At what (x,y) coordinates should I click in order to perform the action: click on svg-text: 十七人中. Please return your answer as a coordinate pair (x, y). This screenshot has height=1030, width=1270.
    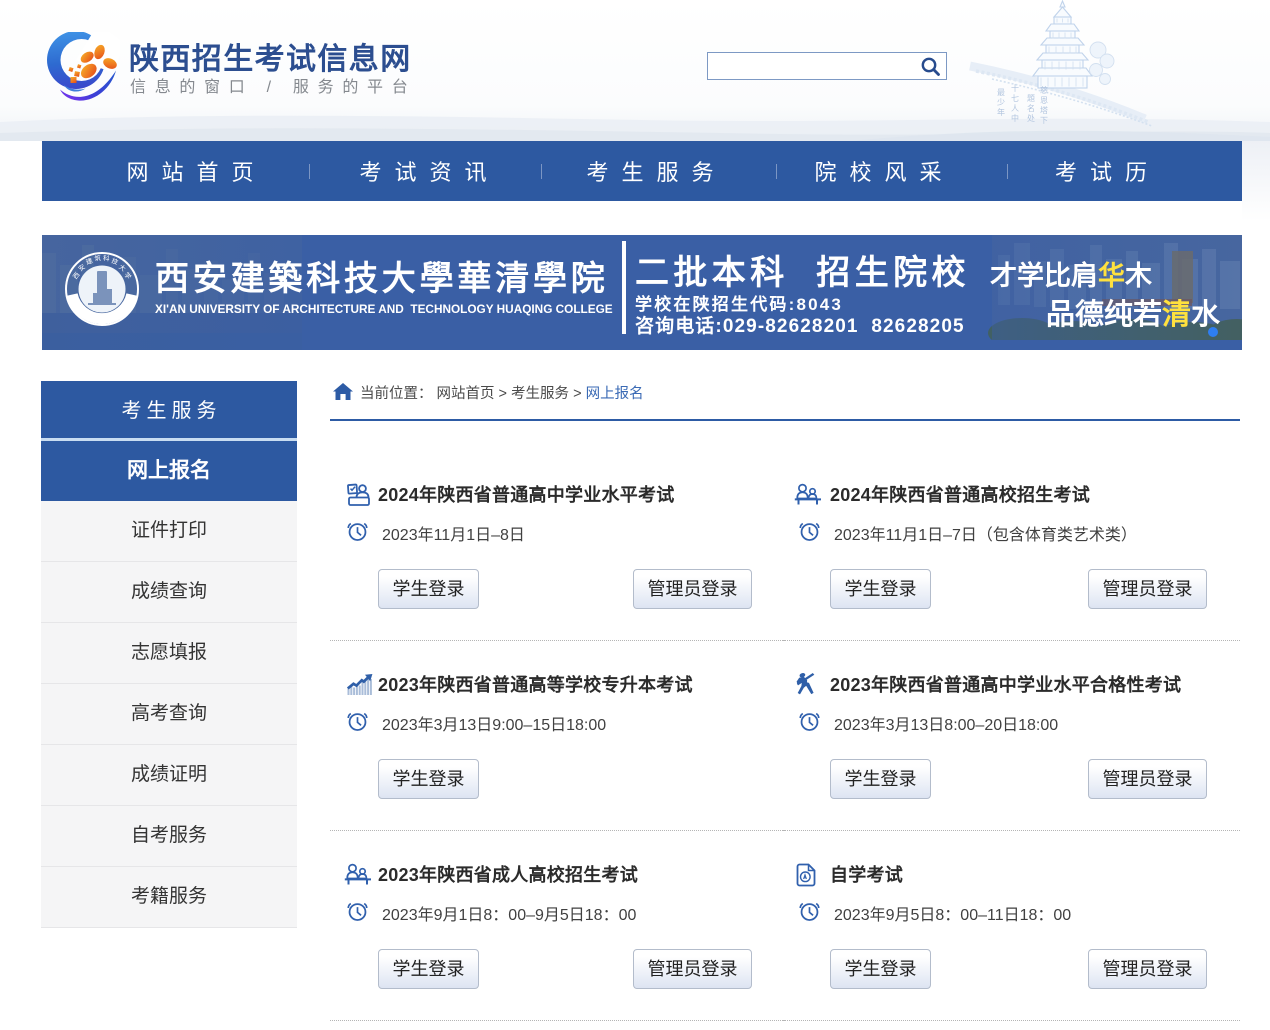
    Looking at the image, I should click on (1015, 103).